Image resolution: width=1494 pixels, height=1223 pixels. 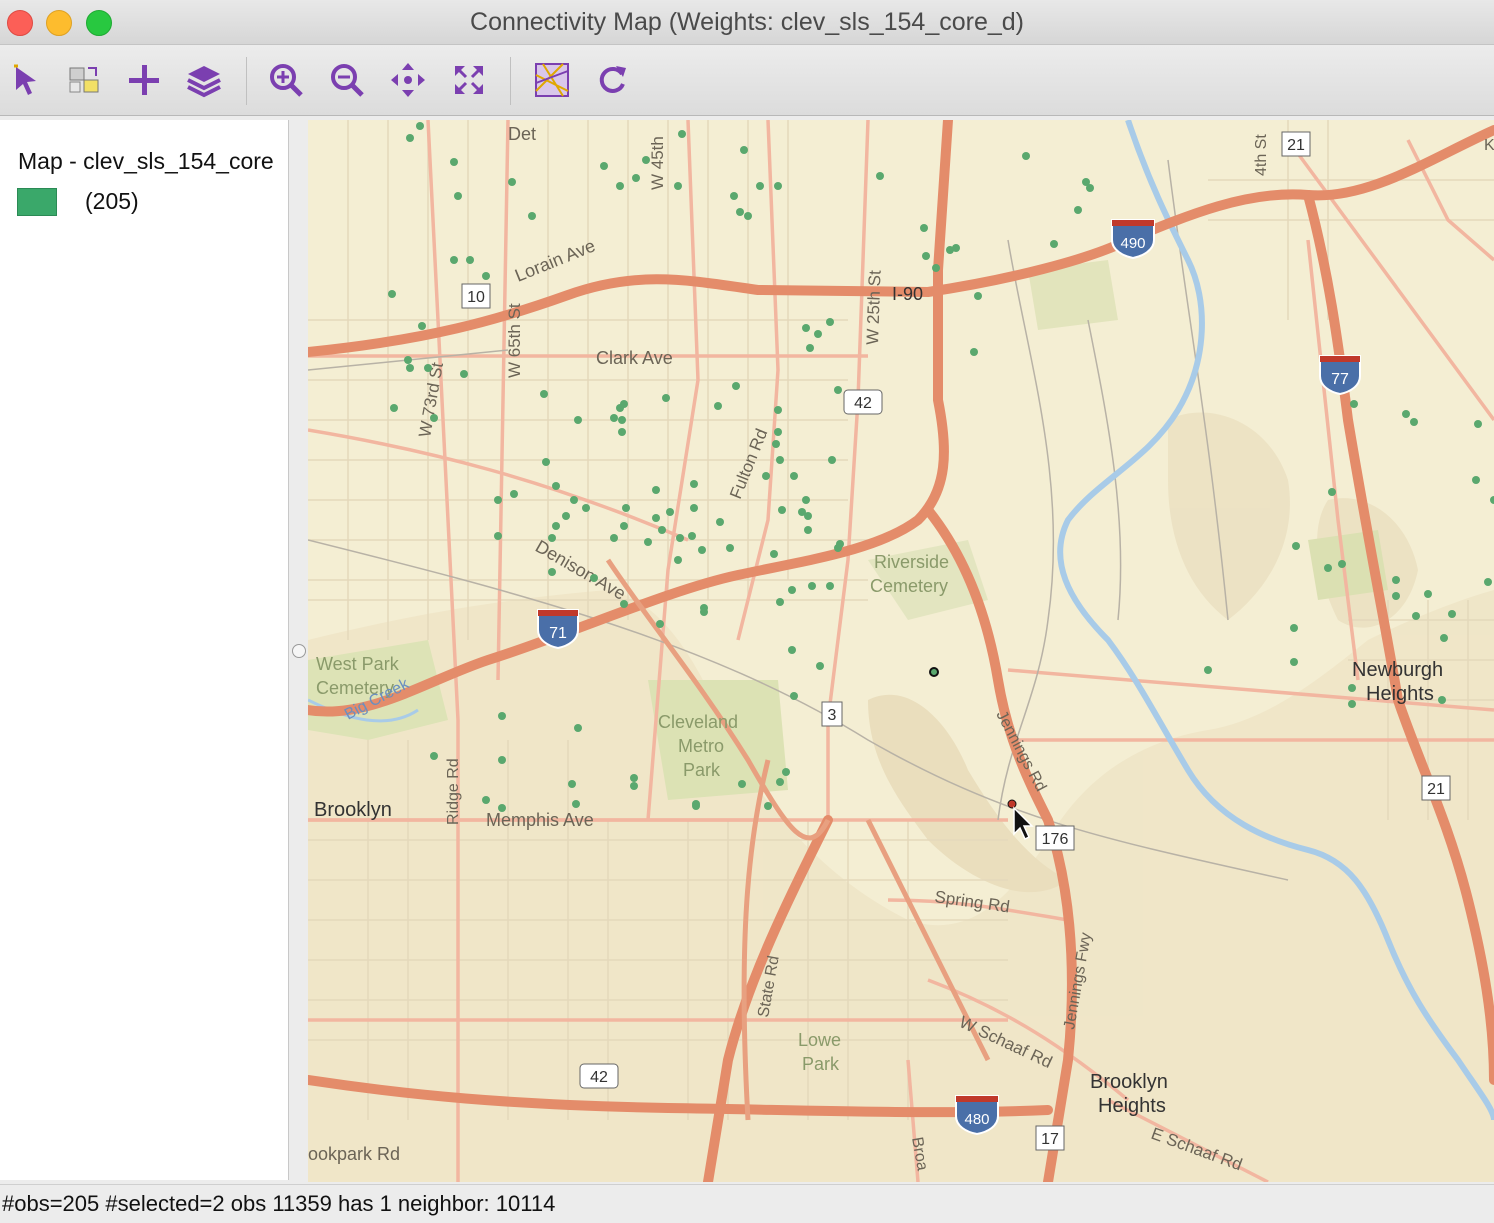 I want to click on neighbor-point, so click(x=1012, y=804).